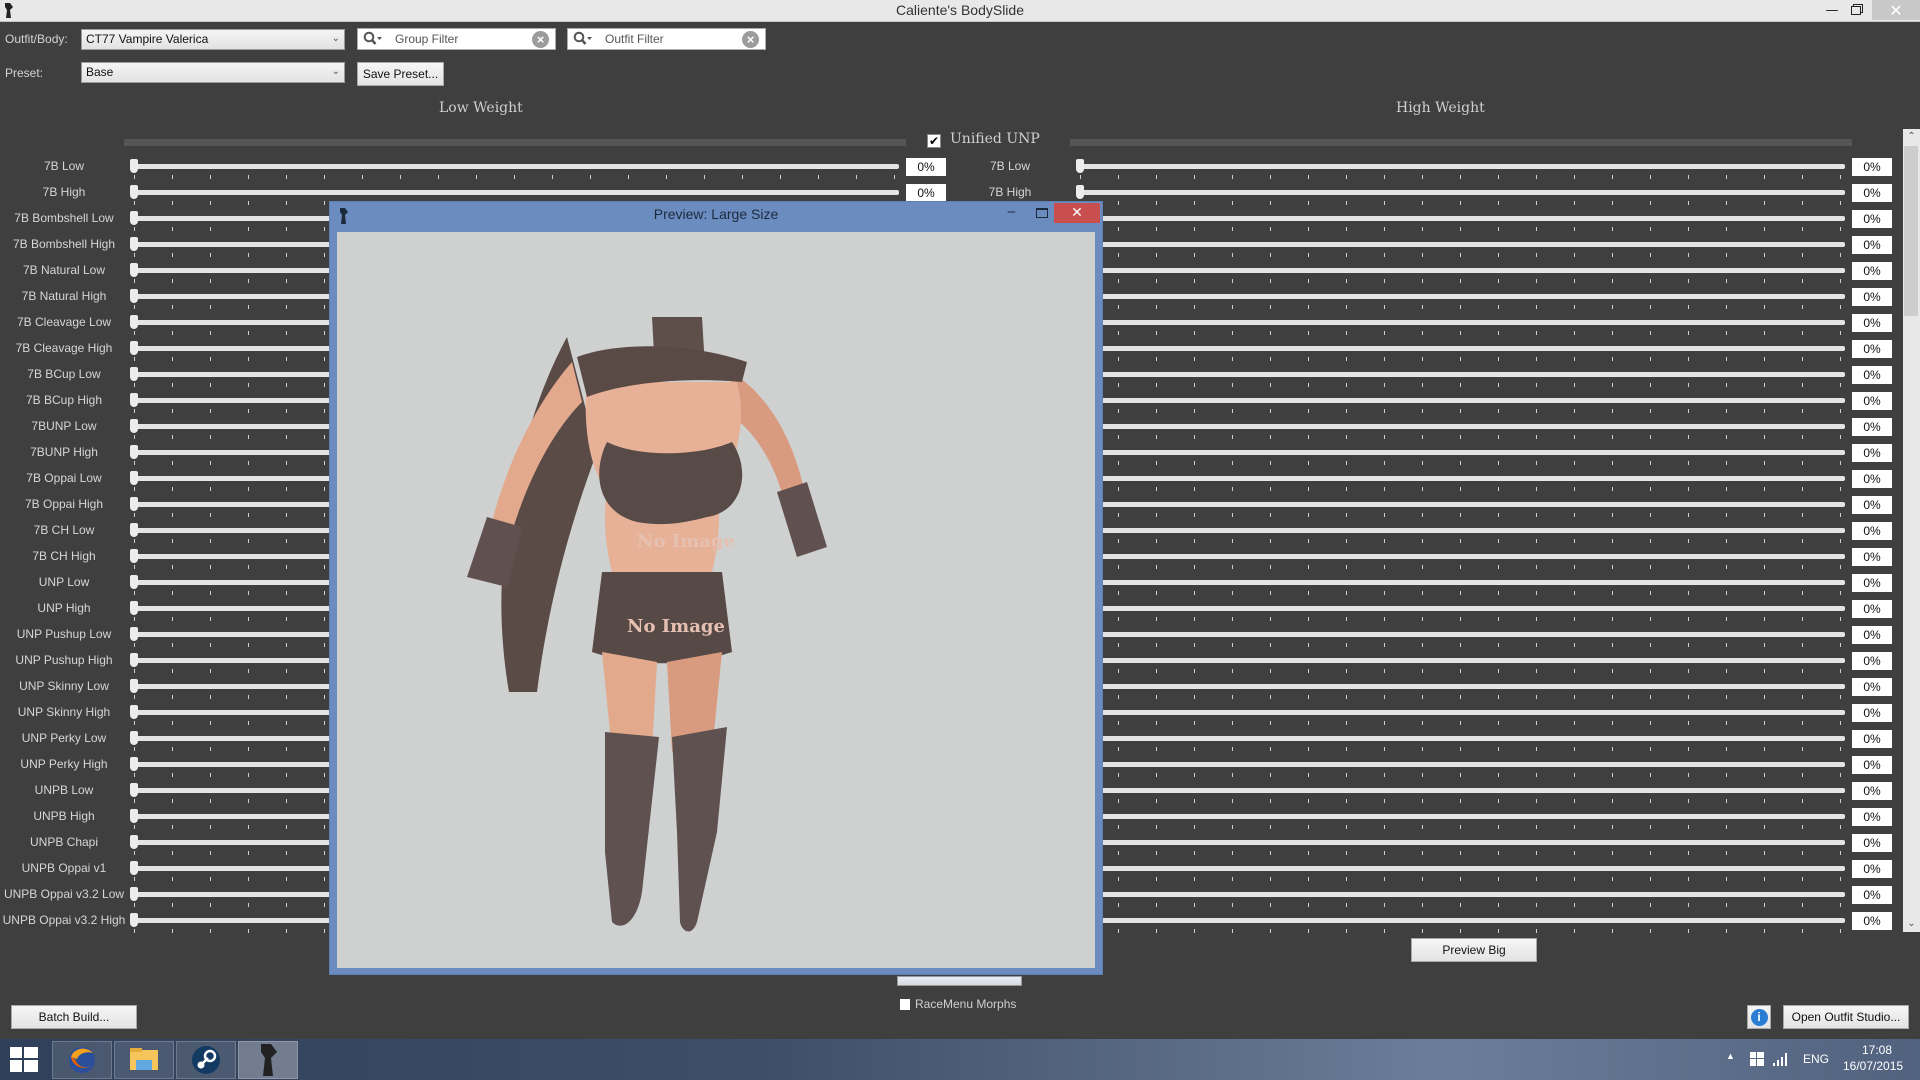  I want to click on clock-time: 17:08, so click(1877, 1050).